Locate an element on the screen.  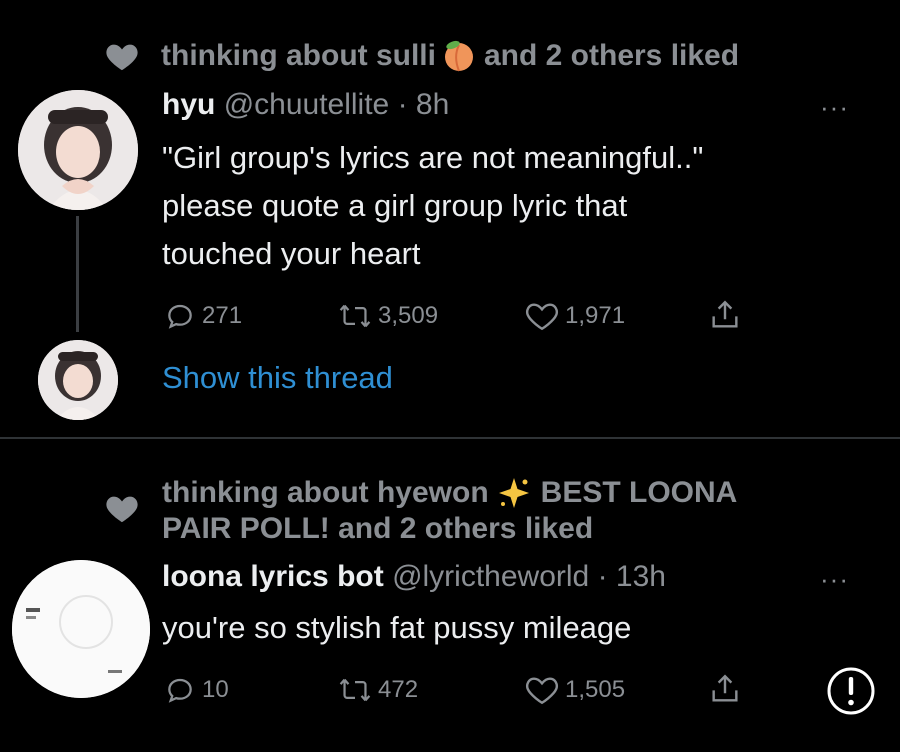
timestamp: · 8h is located at coordinates (424, 104).